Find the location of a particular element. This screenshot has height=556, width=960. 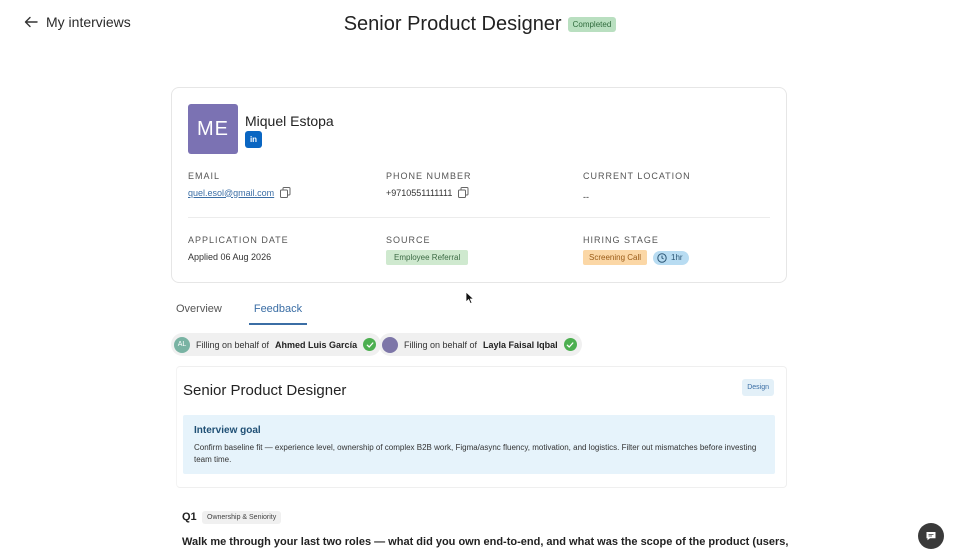

phone-value-row: +9710551111111 is located at coordinates (427, 192).